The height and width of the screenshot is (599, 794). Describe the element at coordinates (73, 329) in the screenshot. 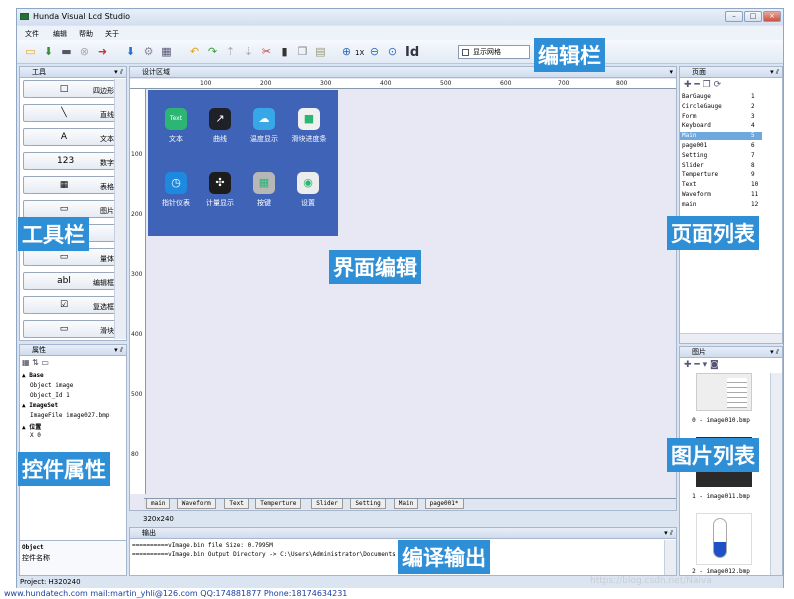

I see `tool-button: ▭ 滑块` at that location.